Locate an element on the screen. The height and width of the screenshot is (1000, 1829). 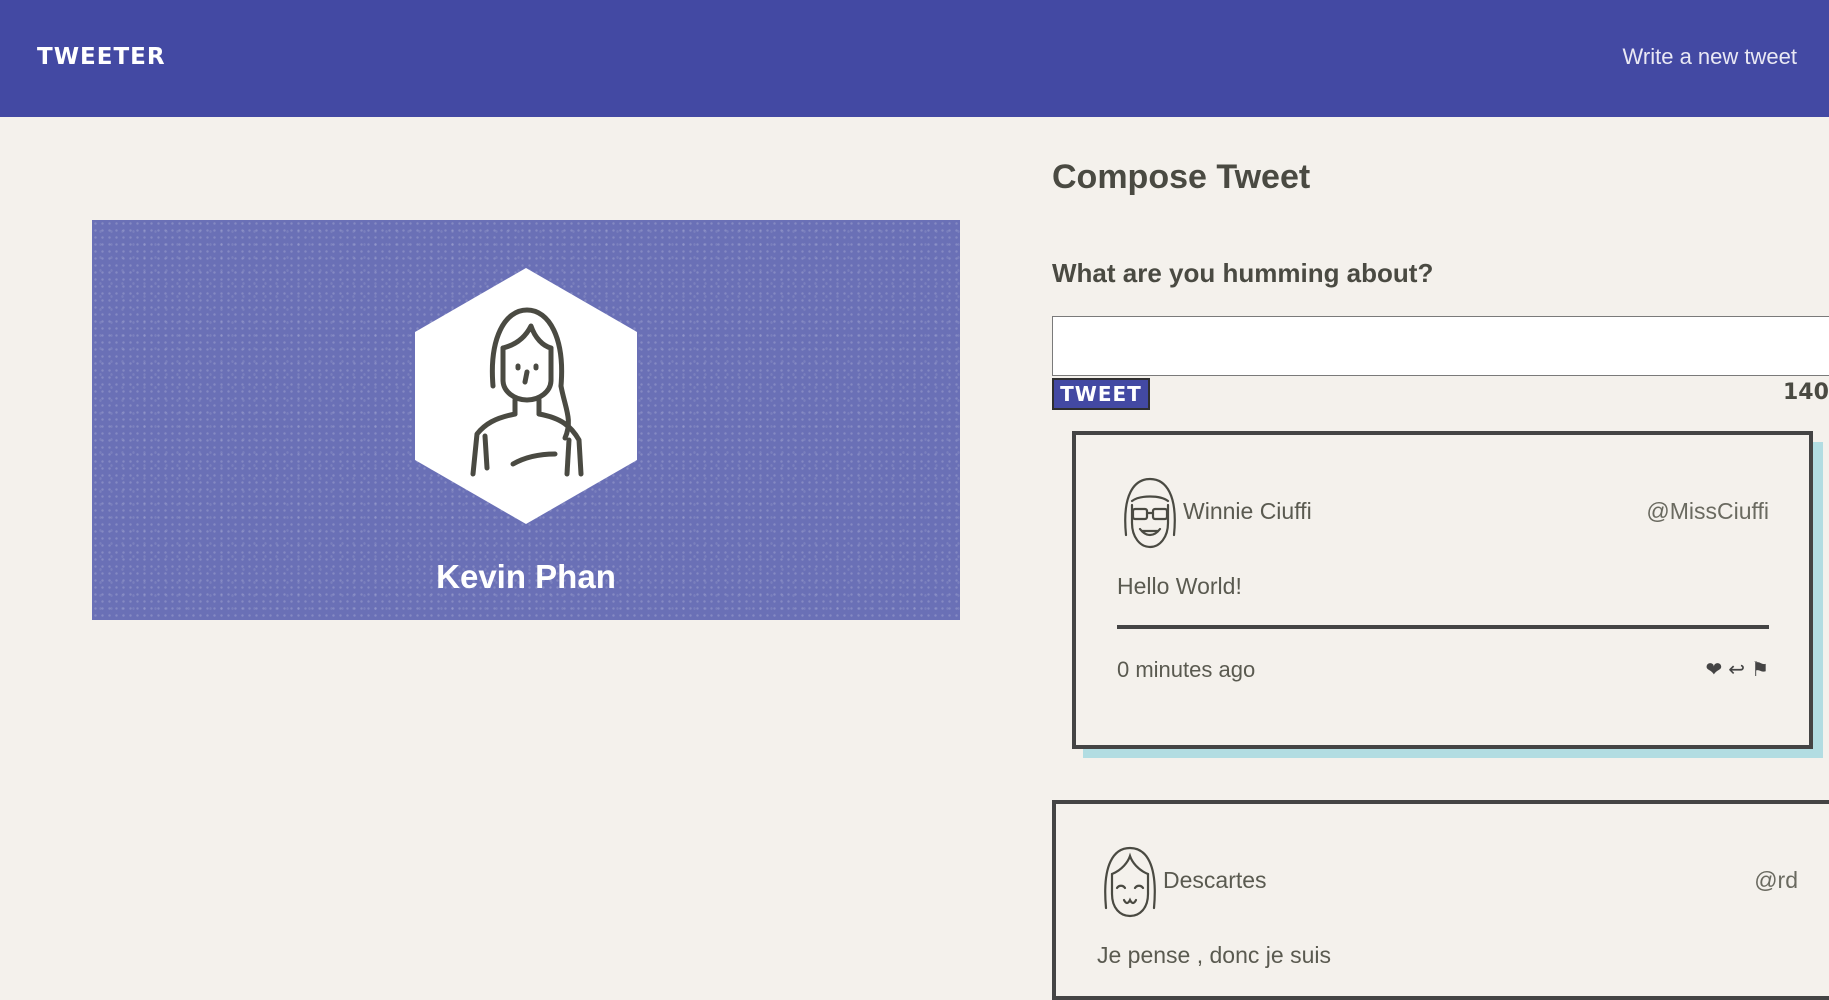
tweet-author: Descartes is located at coordinates (1215, 880).